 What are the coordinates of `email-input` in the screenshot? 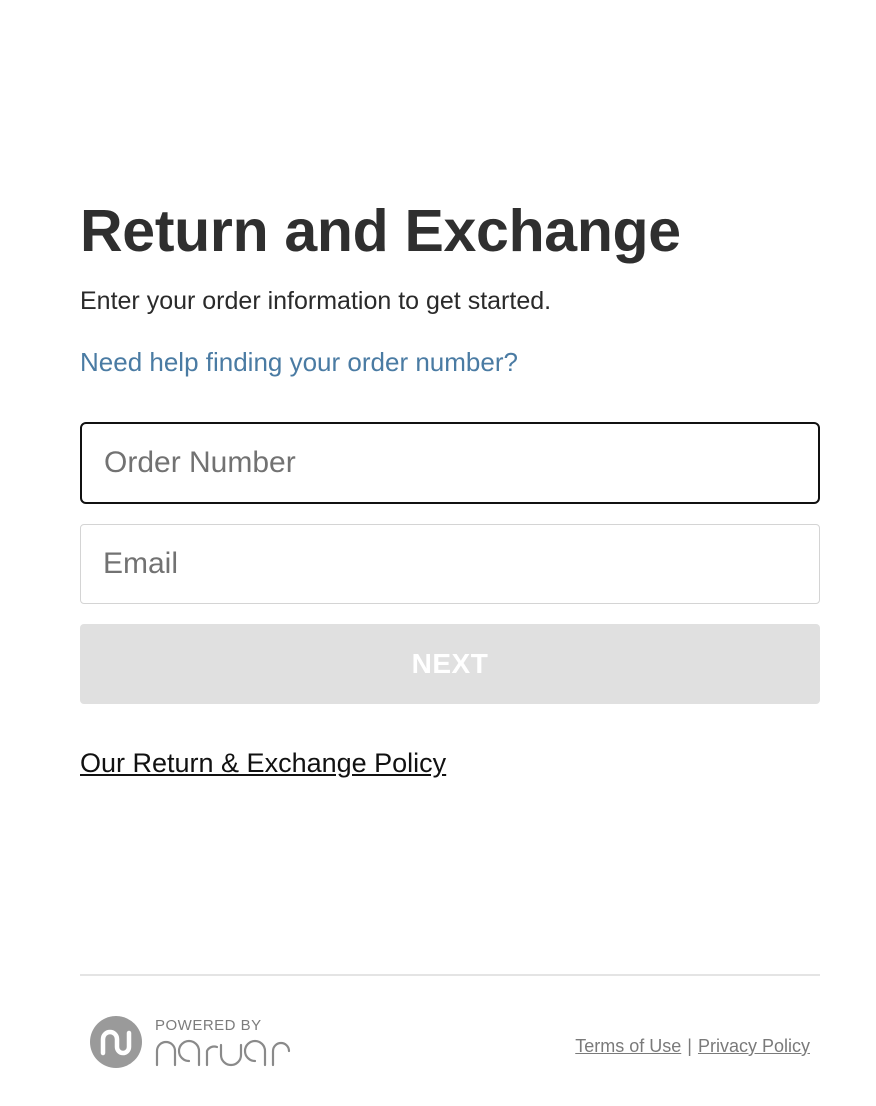 It's located at (450, 564).